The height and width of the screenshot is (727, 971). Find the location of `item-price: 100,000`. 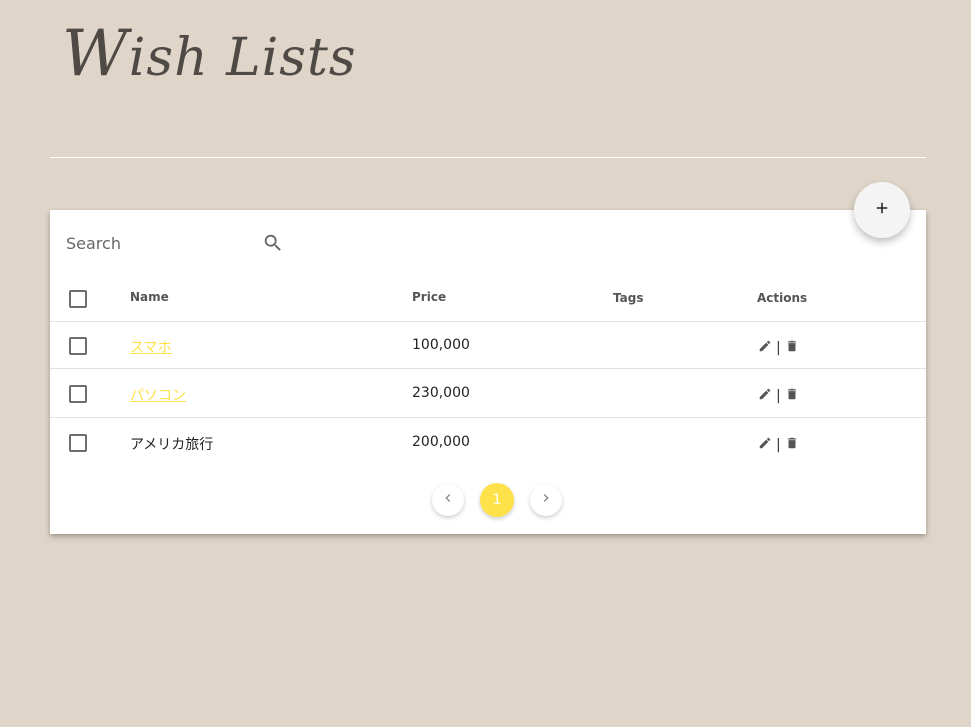

item-price: 100,000 is located at coordinates (441, 345).